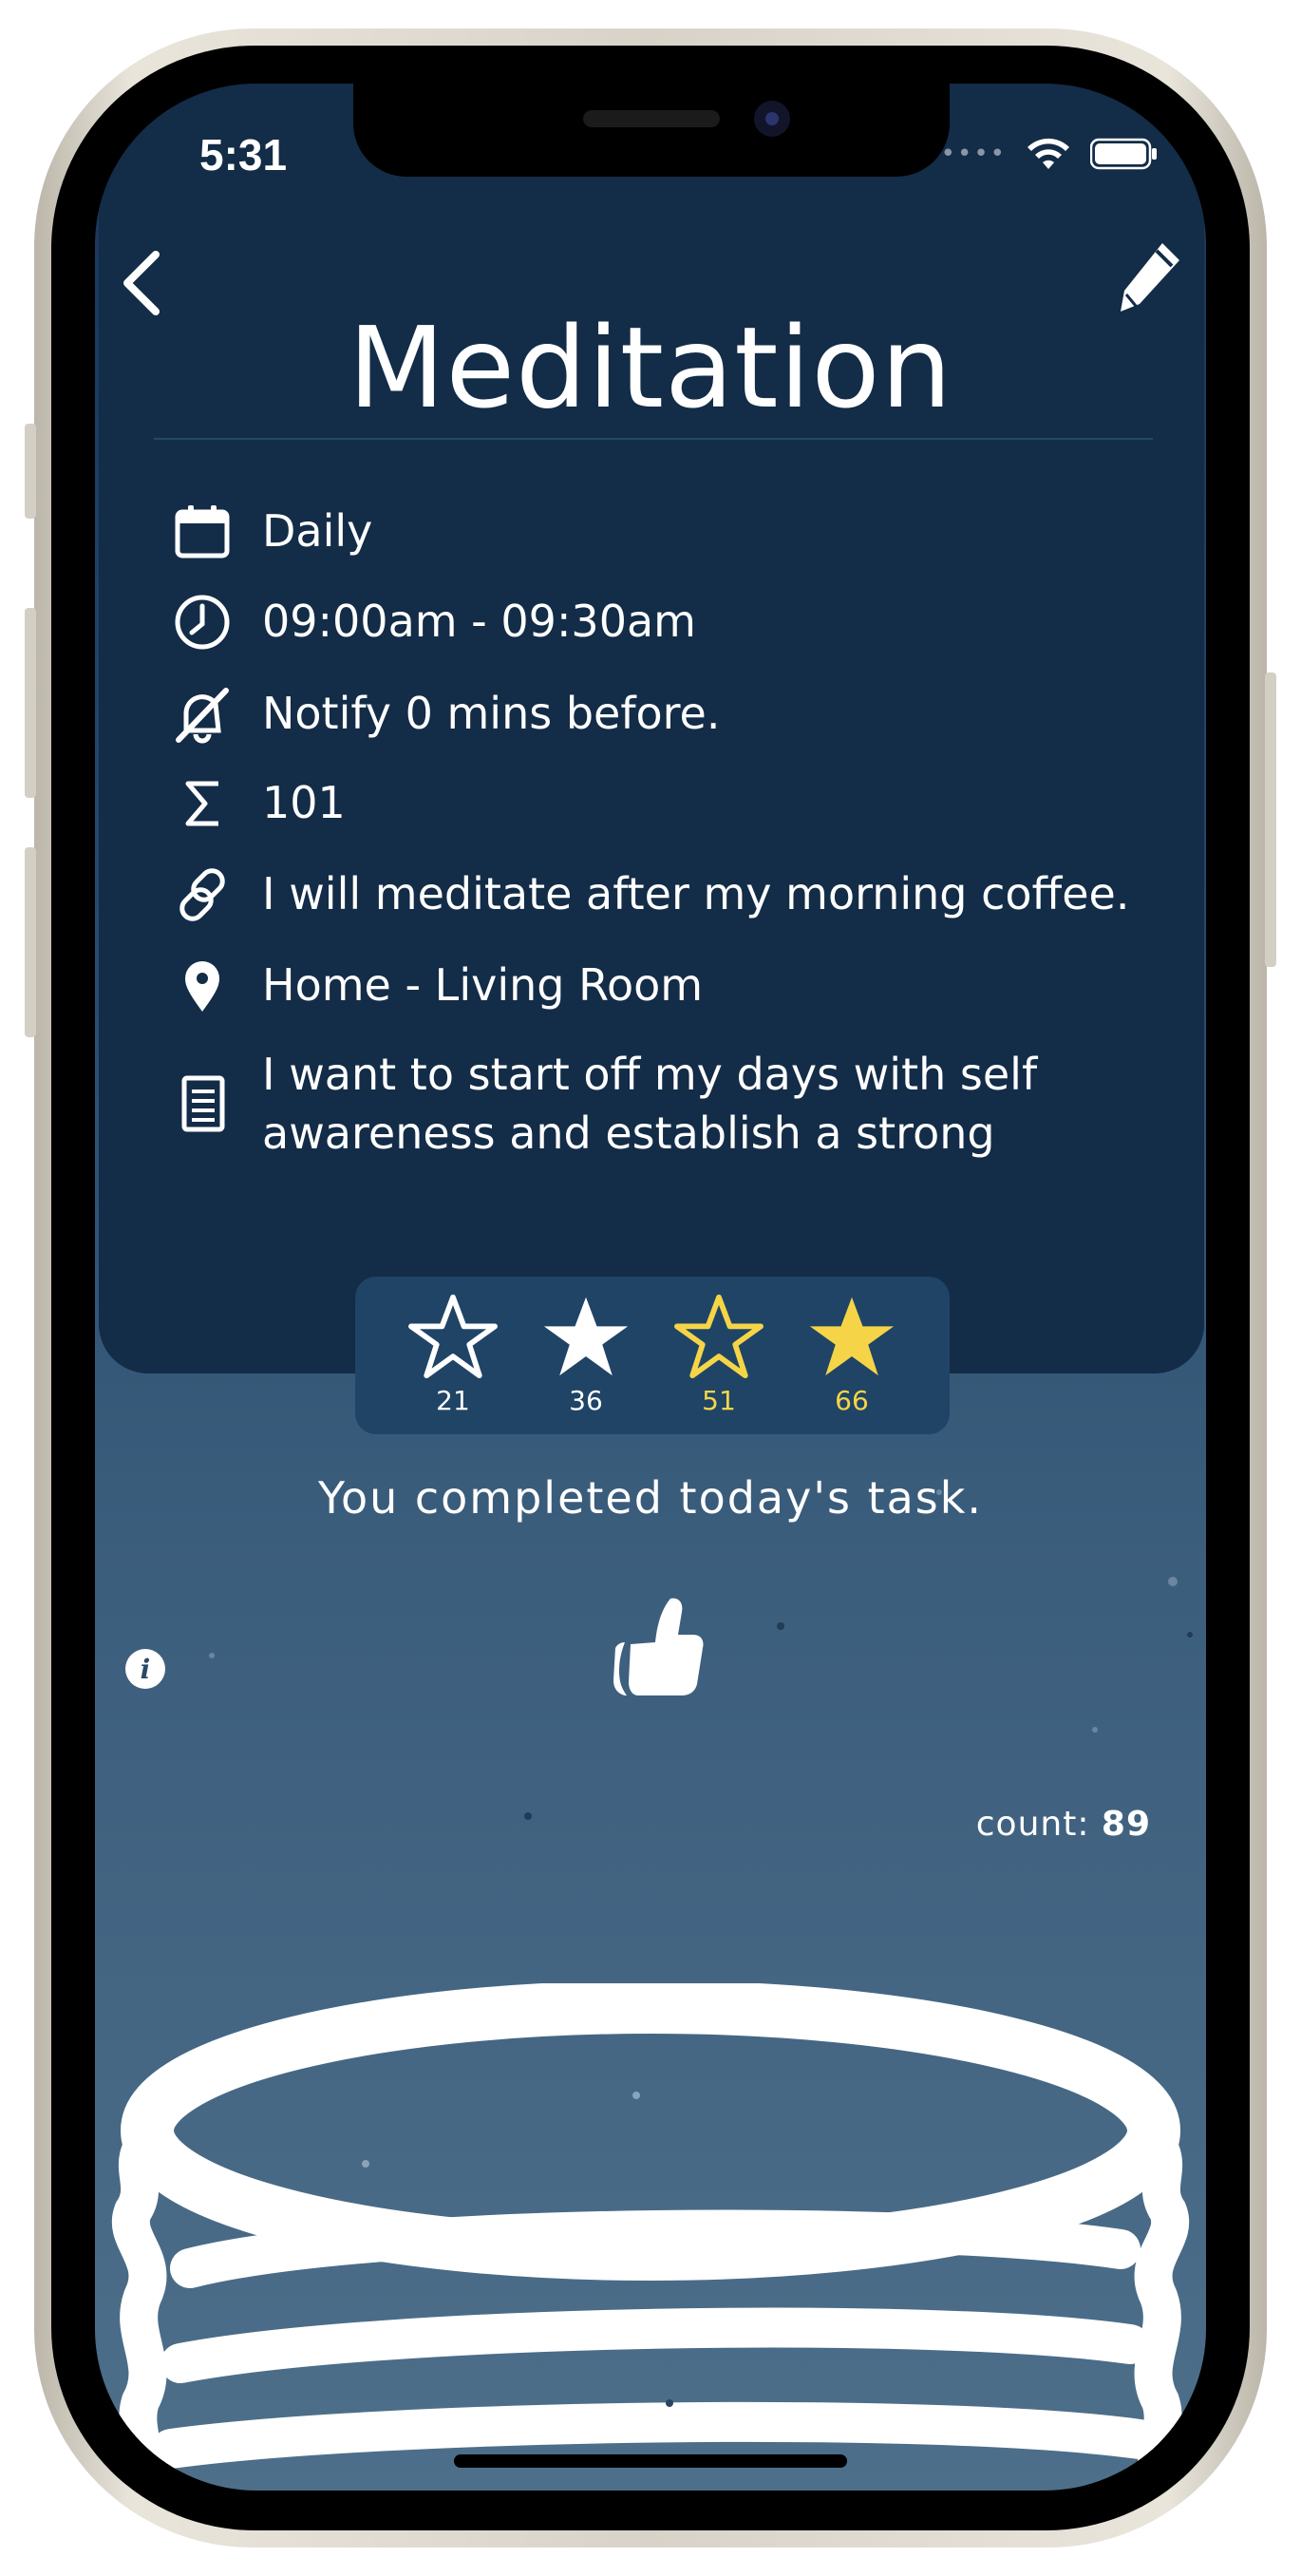 This screenshot has width=1301, height=2576. I want to click on status-icons: ••••, so click(1050, 154).